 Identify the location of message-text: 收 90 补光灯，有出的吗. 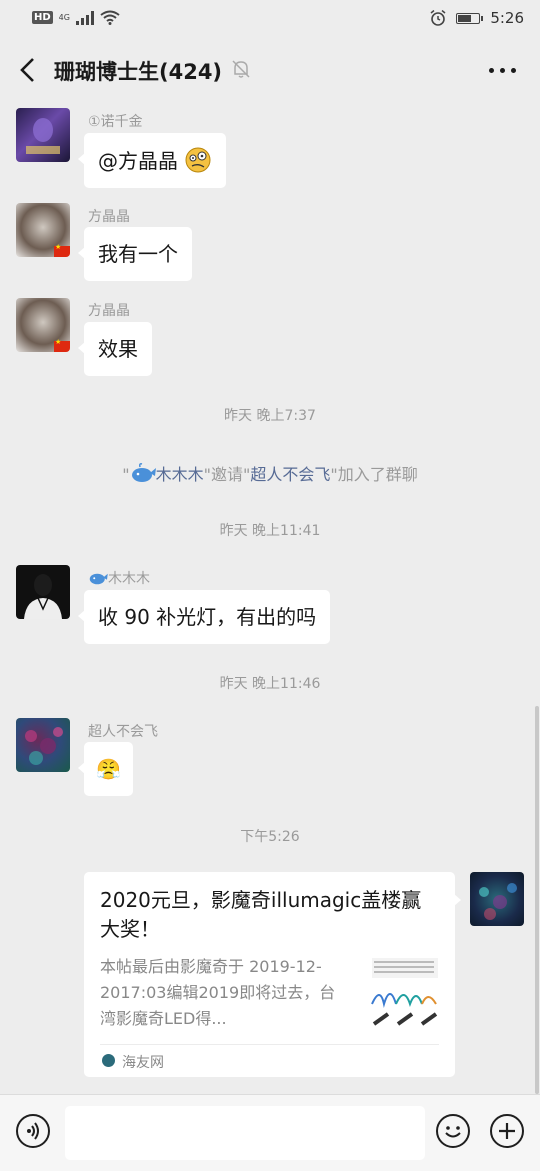
(207, 617).